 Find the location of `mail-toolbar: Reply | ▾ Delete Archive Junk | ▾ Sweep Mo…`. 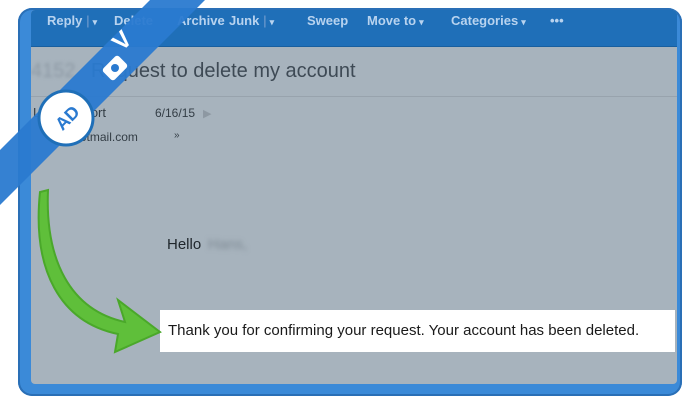

mail-toolbar: Reply | ▾ Delete Archive Junk | ▾ Sweep Mo… is located at coordinates (354, 28).